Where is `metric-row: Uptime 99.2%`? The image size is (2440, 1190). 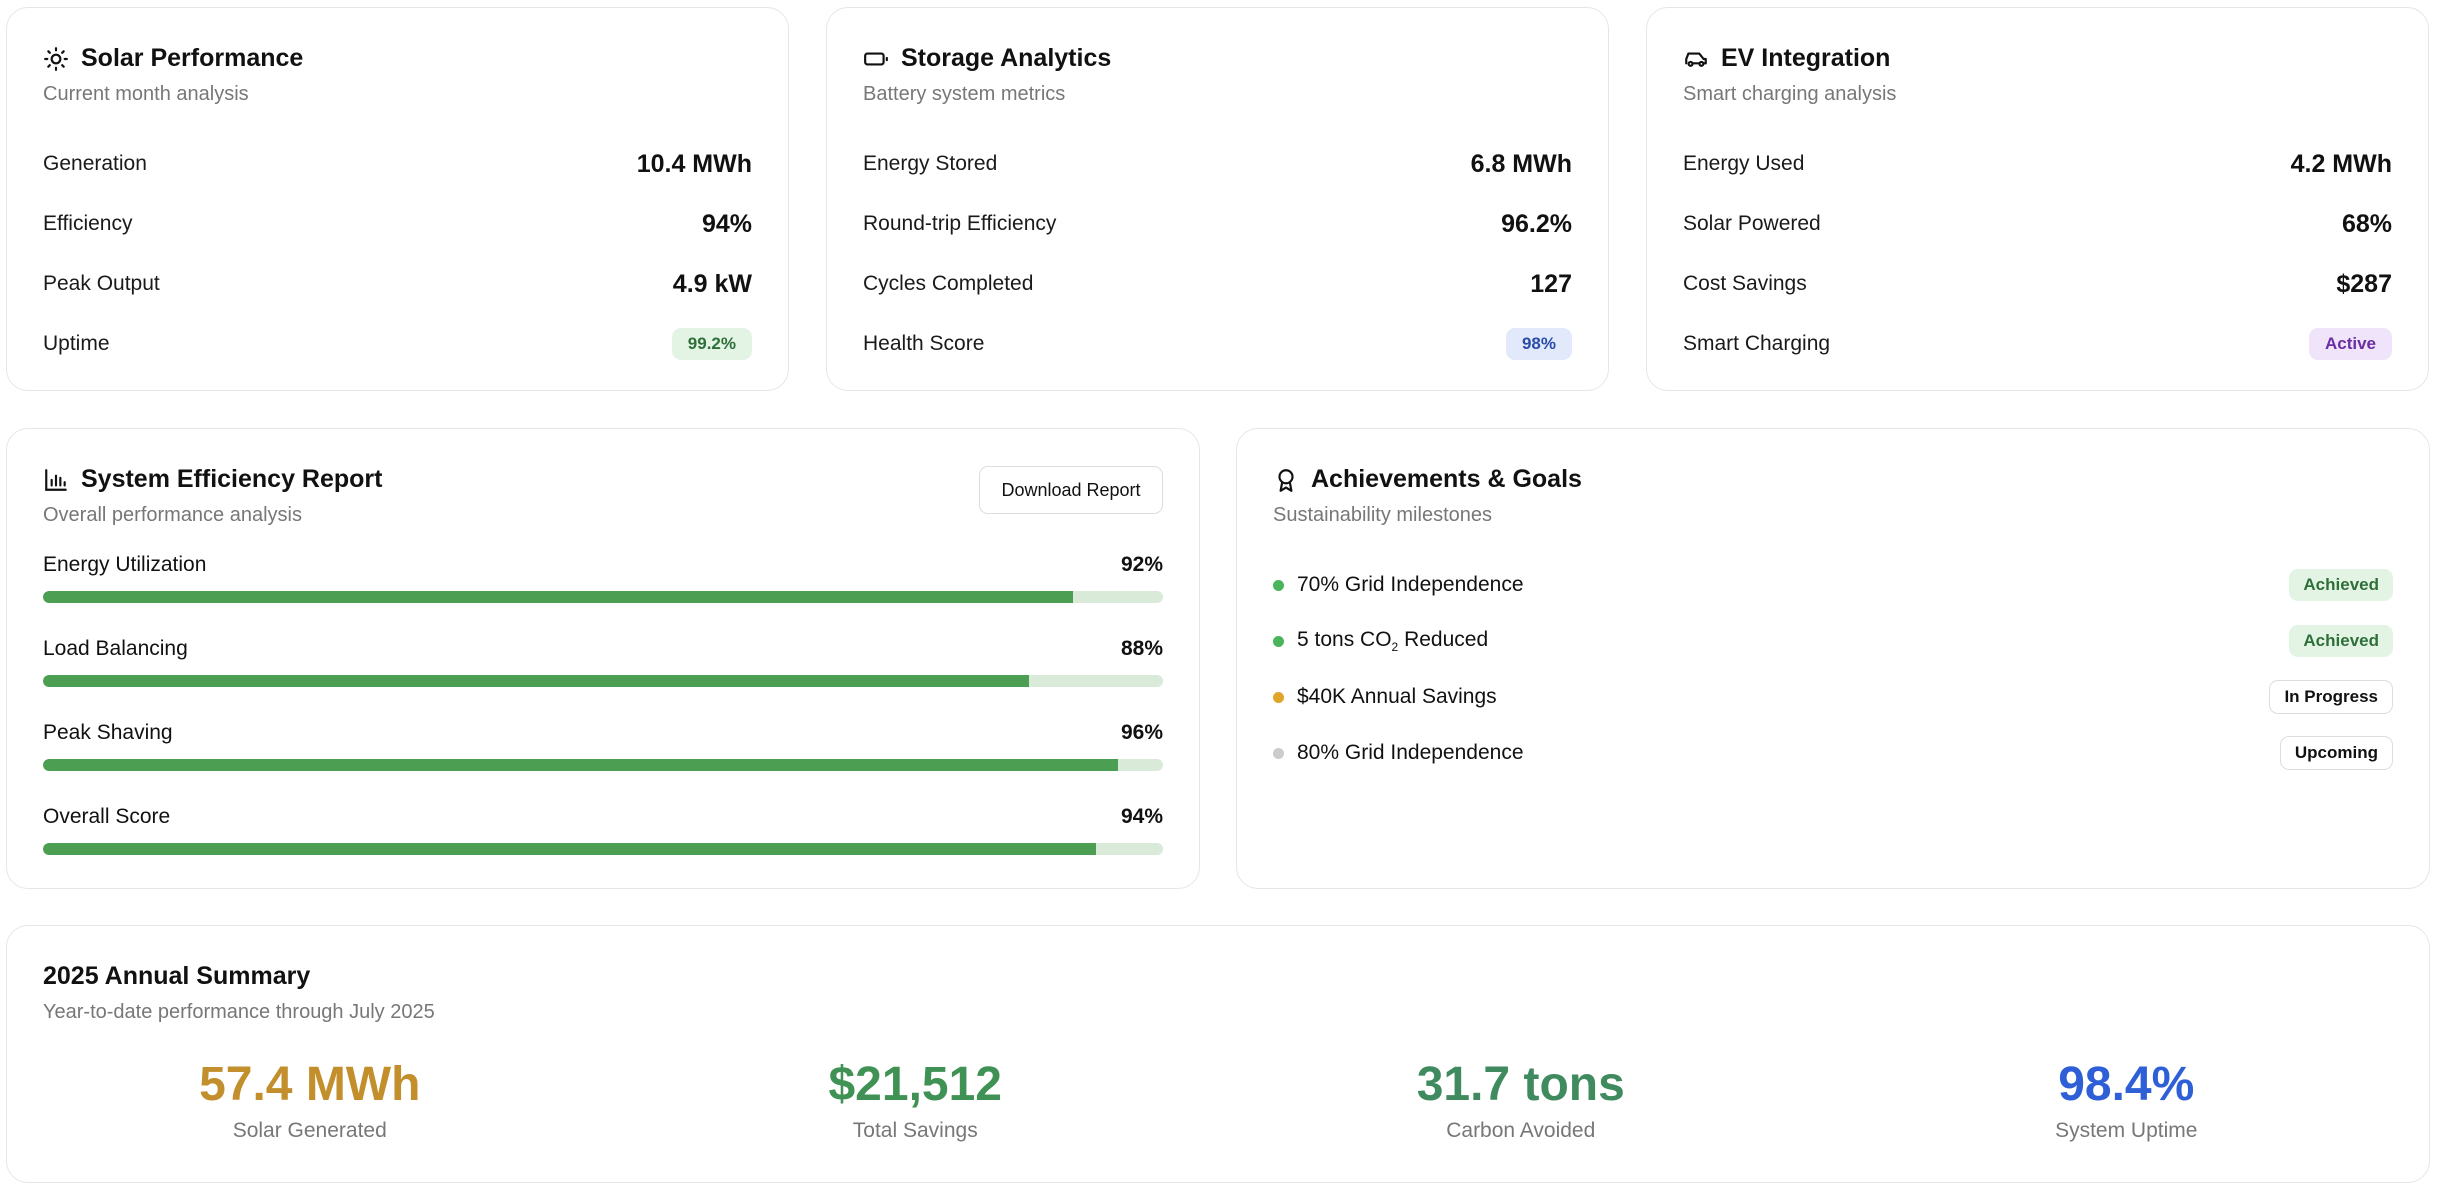
metric-row: Uptime 99.2% is located at coordinates (397, 344).